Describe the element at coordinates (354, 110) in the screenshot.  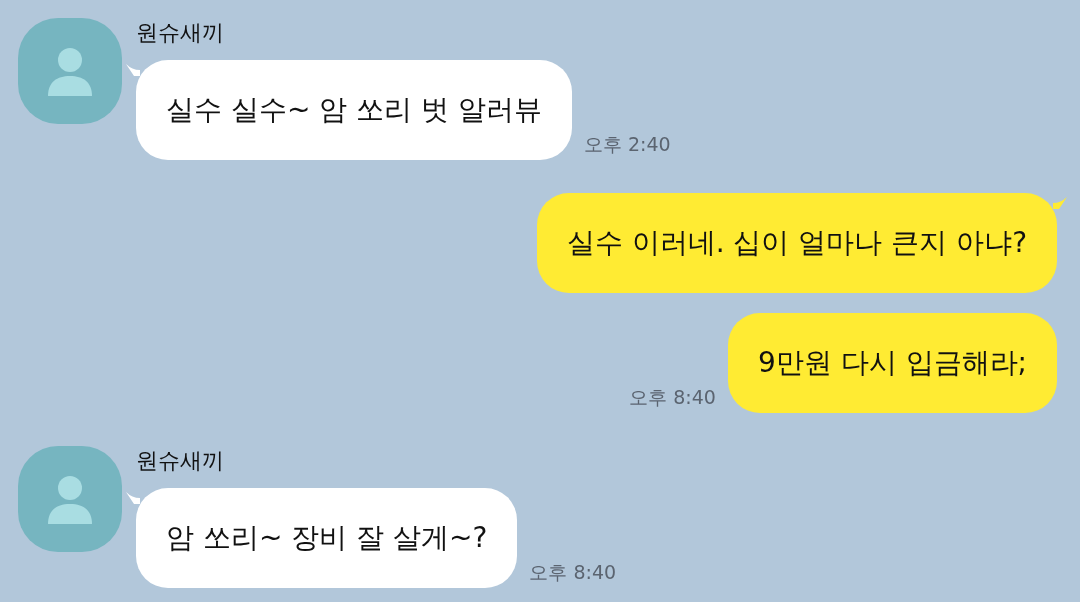
I see `message-bubble: 실수 실수~ 암 쏘리 벗 알러뷰` at that location.